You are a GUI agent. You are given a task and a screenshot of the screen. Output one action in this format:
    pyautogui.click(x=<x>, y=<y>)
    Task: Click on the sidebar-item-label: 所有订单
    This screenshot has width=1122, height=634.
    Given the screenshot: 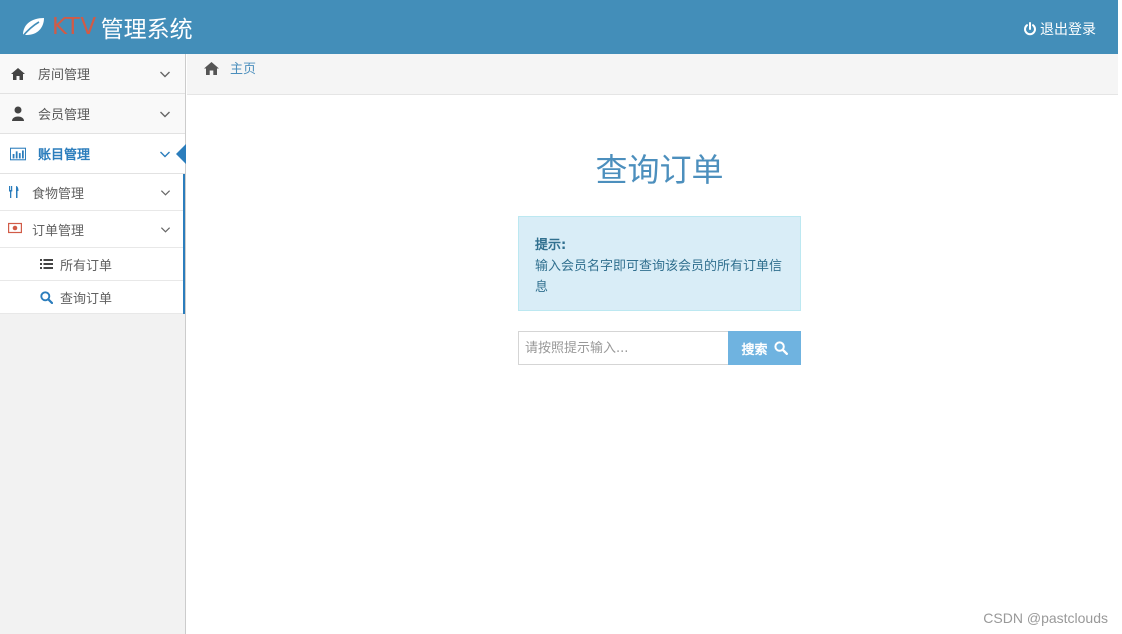 What is the action you would take?
    pyautogui.click(x=86, y=266)
    